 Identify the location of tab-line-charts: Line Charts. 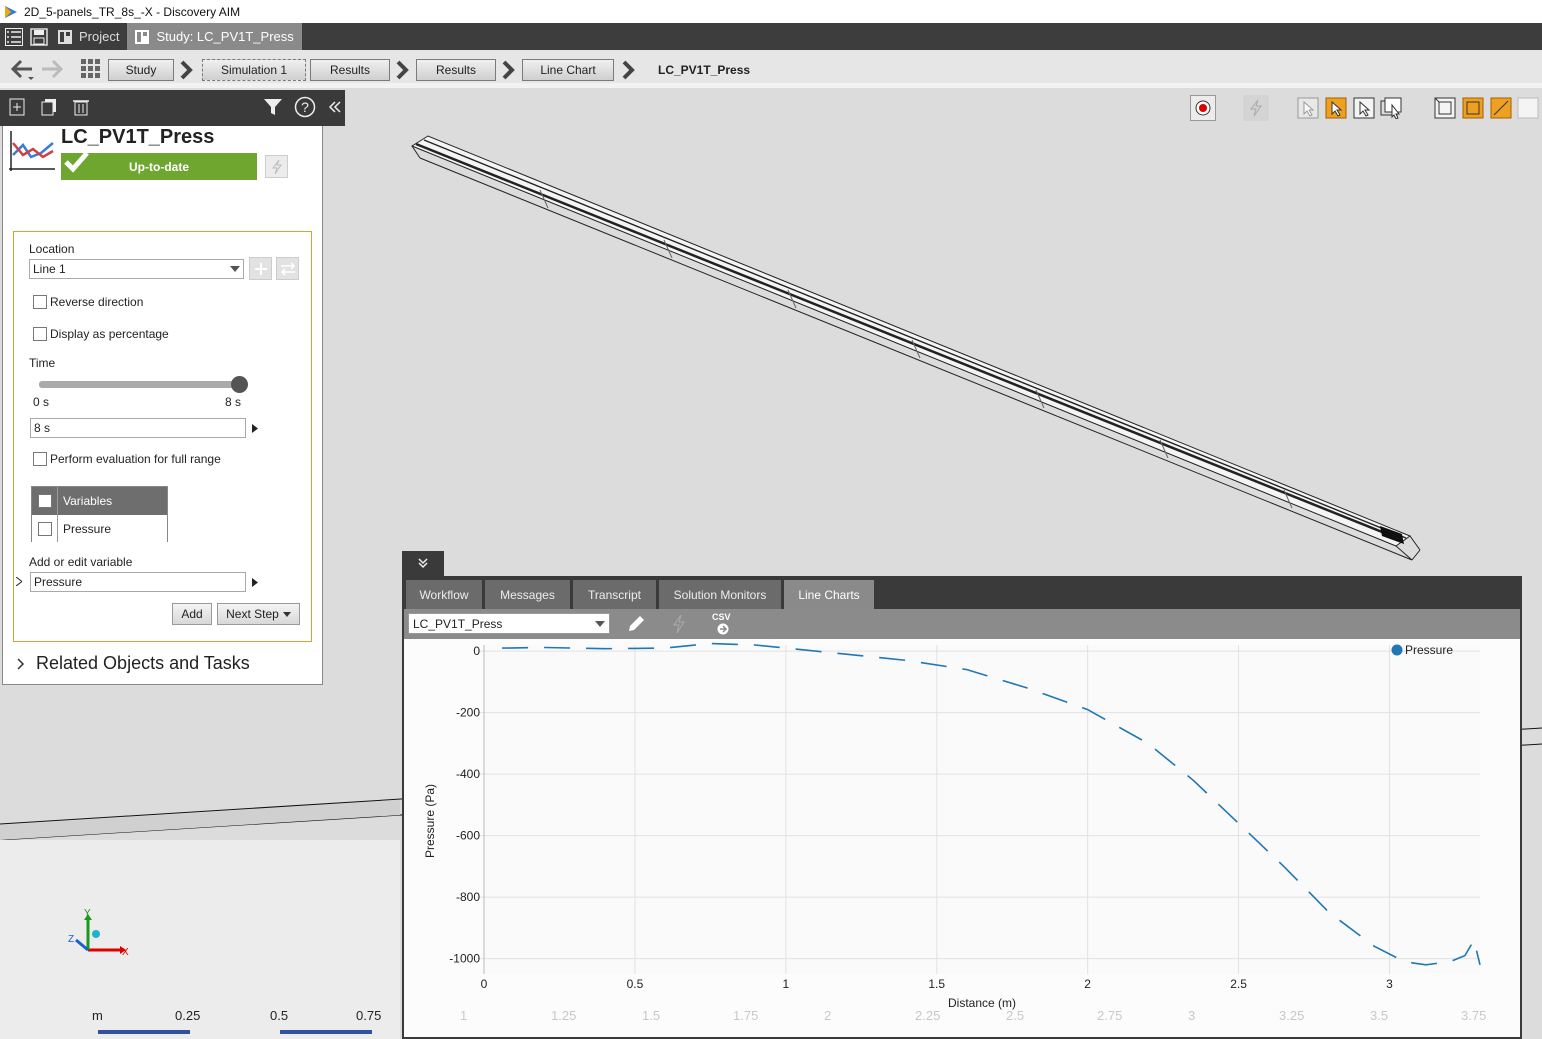
(829, 594).